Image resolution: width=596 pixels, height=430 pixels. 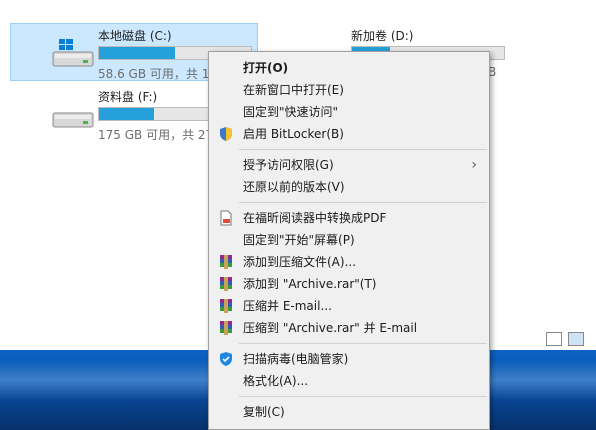 What do you see at coordinates (135, 36) in the screenshot?
I see `drive-label: 本地磁盘 (C:)` at bounding box center [135, 36].